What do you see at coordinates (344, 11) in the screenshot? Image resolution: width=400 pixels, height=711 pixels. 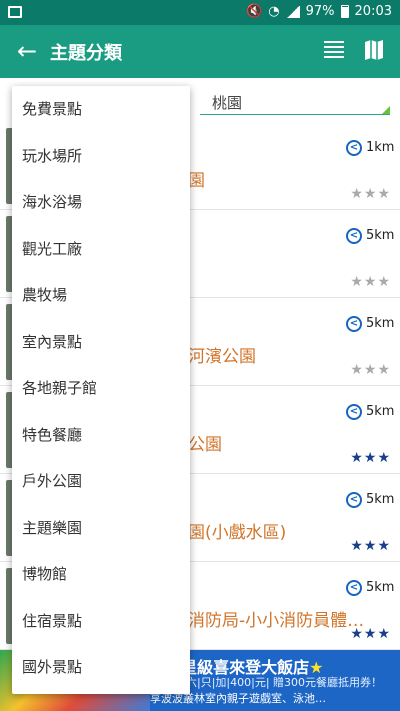 I see `battery-icon` at bounding box center [344, 11].